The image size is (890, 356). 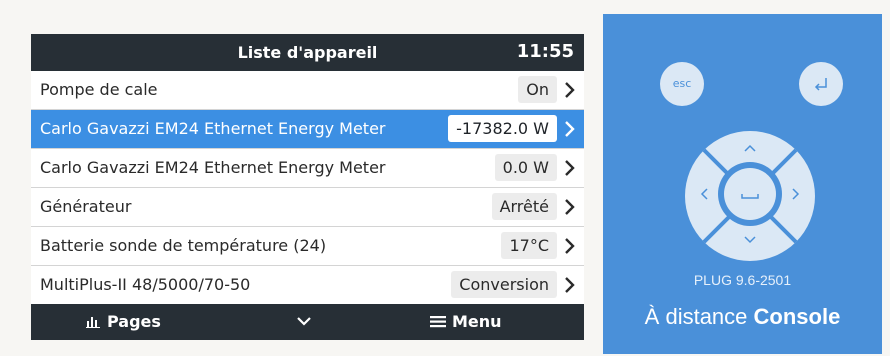 I want to click on title-bar: Liste d'appareil 11:55, so click(x=307, y=52).